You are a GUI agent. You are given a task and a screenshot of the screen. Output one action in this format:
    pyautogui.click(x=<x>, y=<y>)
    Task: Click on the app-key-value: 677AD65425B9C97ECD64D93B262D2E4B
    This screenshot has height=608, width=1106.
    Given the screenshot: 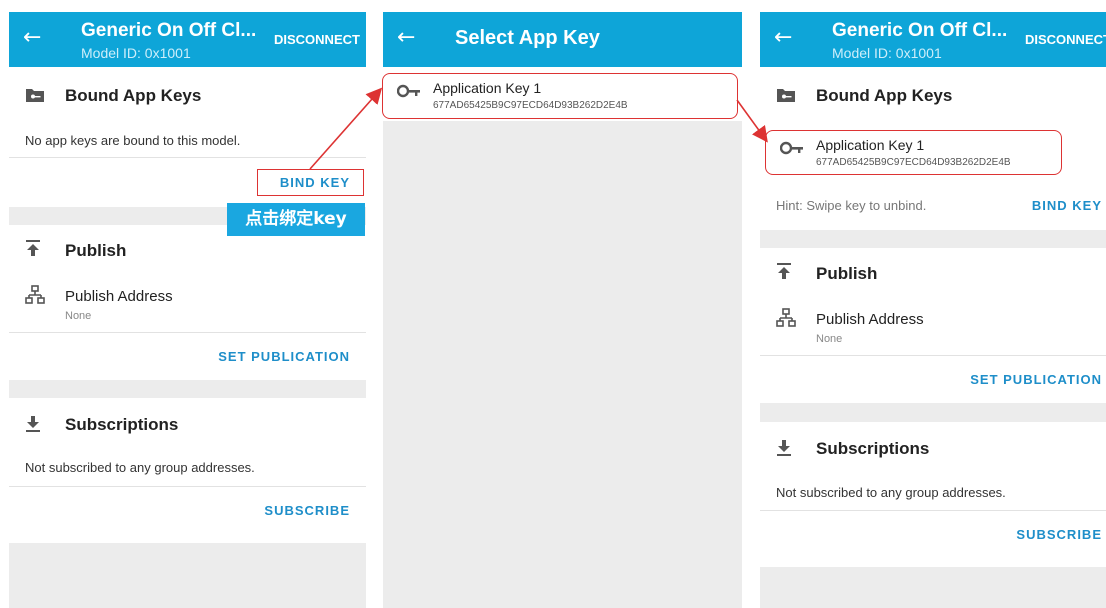 What is the action you would take?
    pyautogui.click(x=530, y=105)
    